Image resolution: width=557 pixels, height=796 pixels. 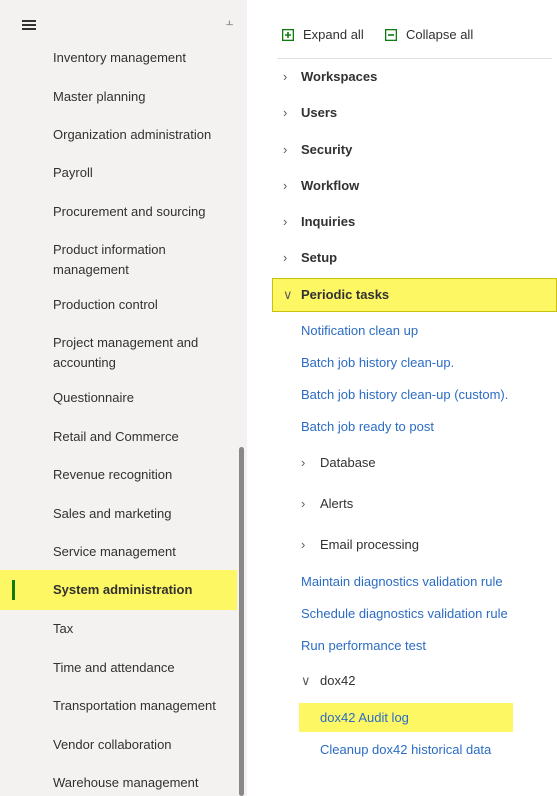 I want to click on nav-item-project-management-and-accounting: Project management and accounting, so click(x=118, y=353).